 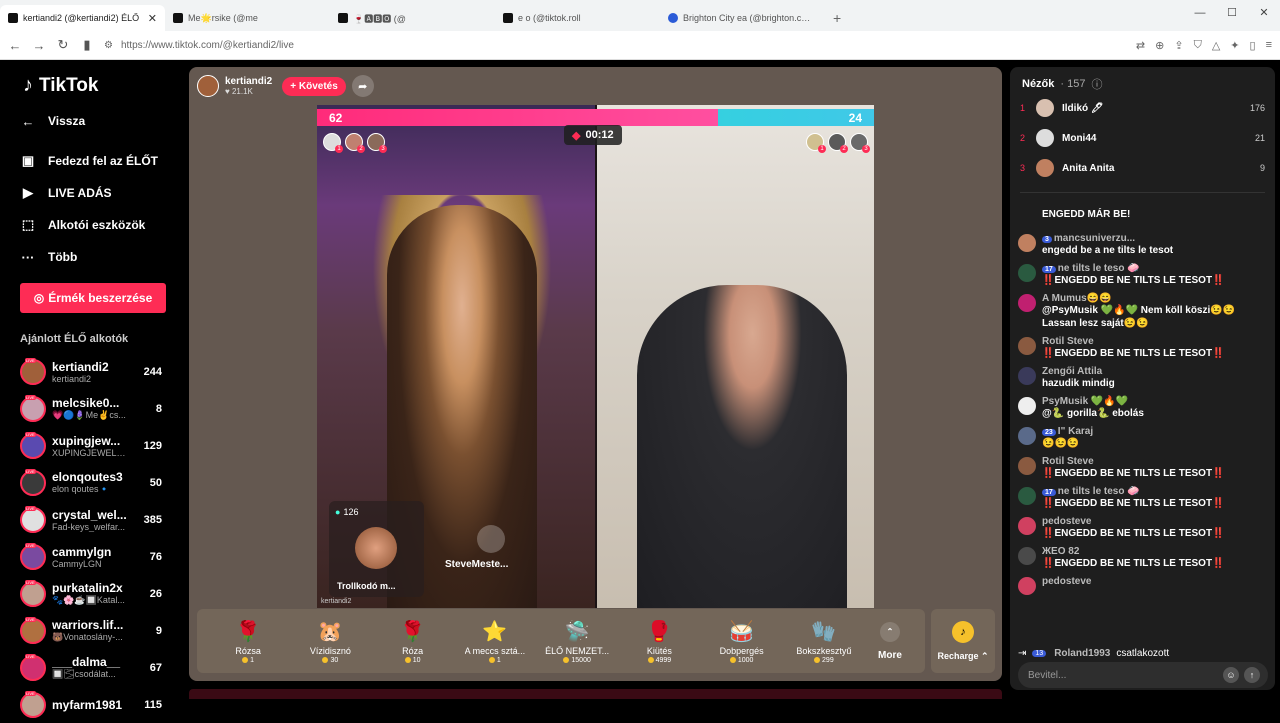 What do you see at coordinates (1231, 675) in the screenshot?
I see `emoji-icon: ☺` at bounding box center [1231, 675].